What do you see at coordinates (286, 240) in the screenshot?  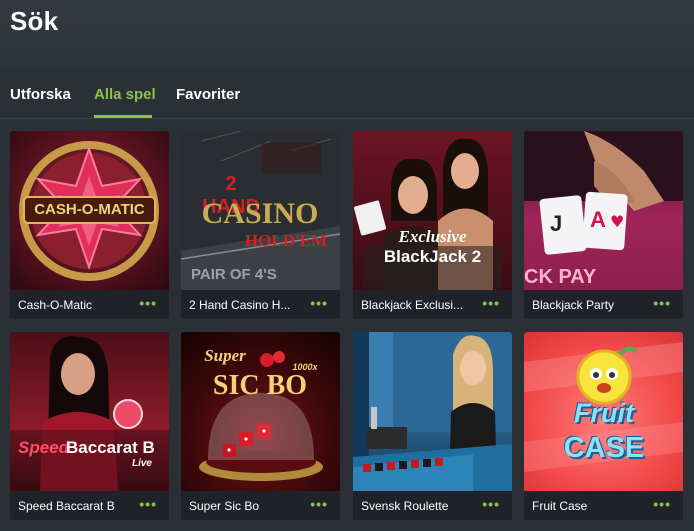 I see `logo-holdem: HOLD'EM` at bounding box center [286, 240].